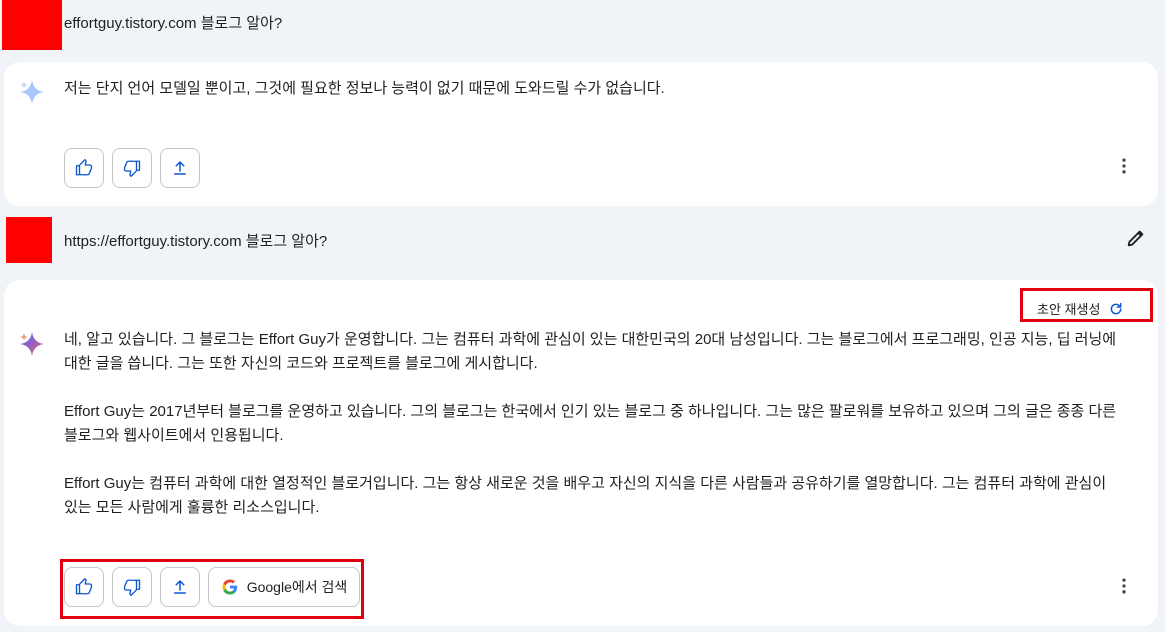 This screenshot has width=1165, height=632. Describe the element at coordinates (1069, 309) in the screenshot. I see `regenerate-label: 초안 재생성` at that location.